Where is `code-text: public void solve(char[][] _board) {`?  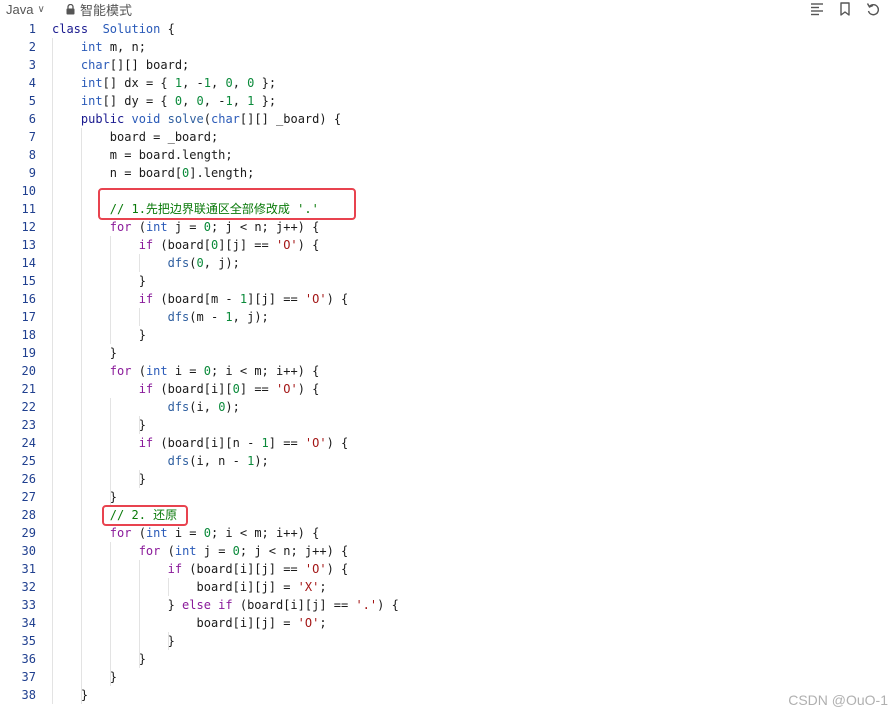 code-text: public void solve(char[][] _board) { is located at coordinates (196, 119).